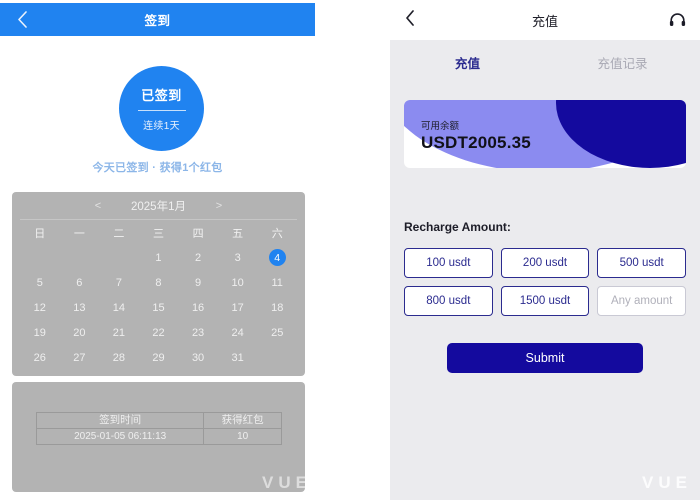 The image size is (700, 500). What do you see at coordinates (198, 332) in the screenshot?
I see `calendar-day-23: 23` at bounding box center [198, 332].